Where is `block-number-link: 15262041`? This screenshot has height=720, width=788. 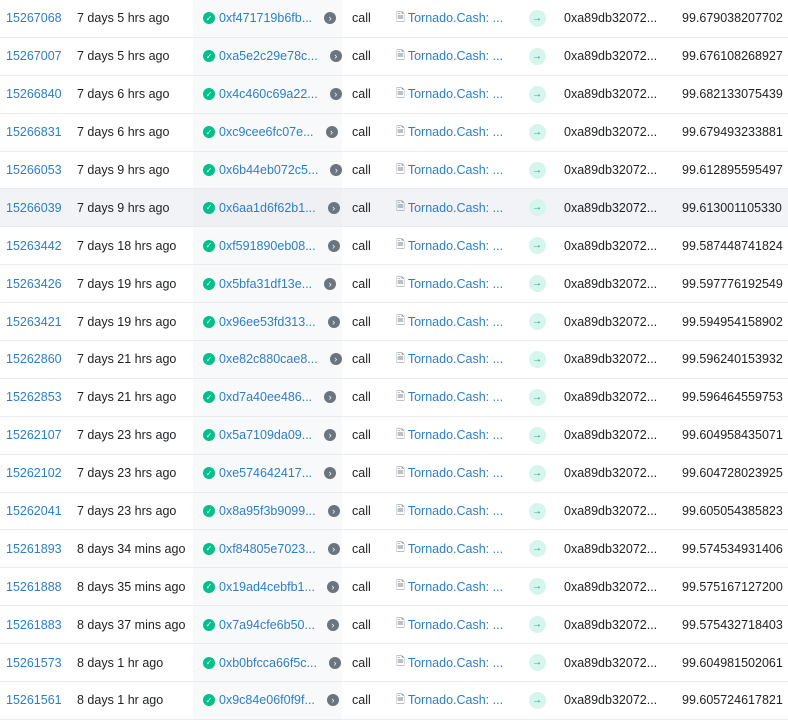 block-number-link: 15262041 is located at coordinates (39, 511).